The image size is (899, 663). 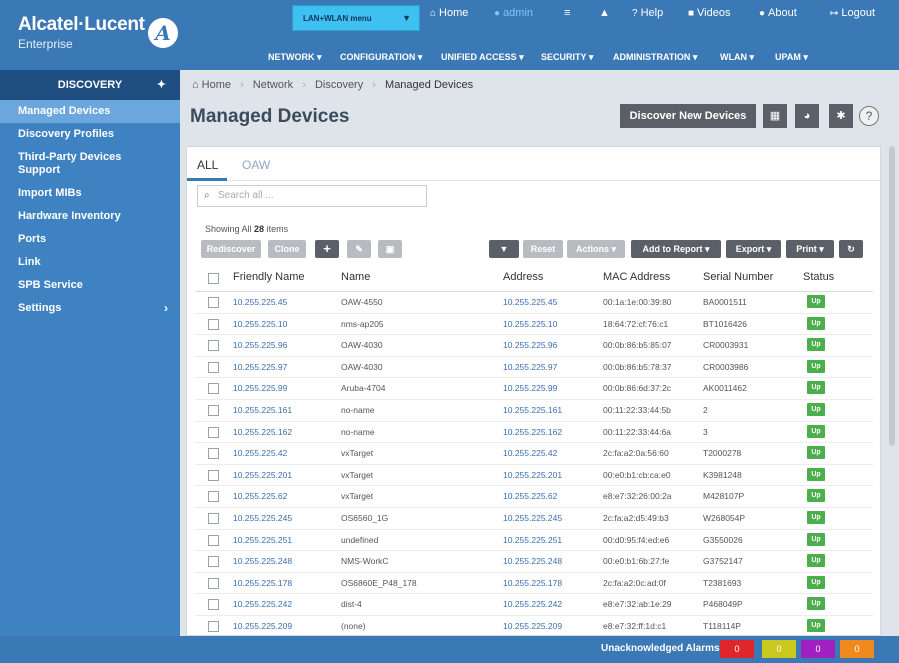 I want to click on home-link: ⌂ Home, so click(x=449, y=13).